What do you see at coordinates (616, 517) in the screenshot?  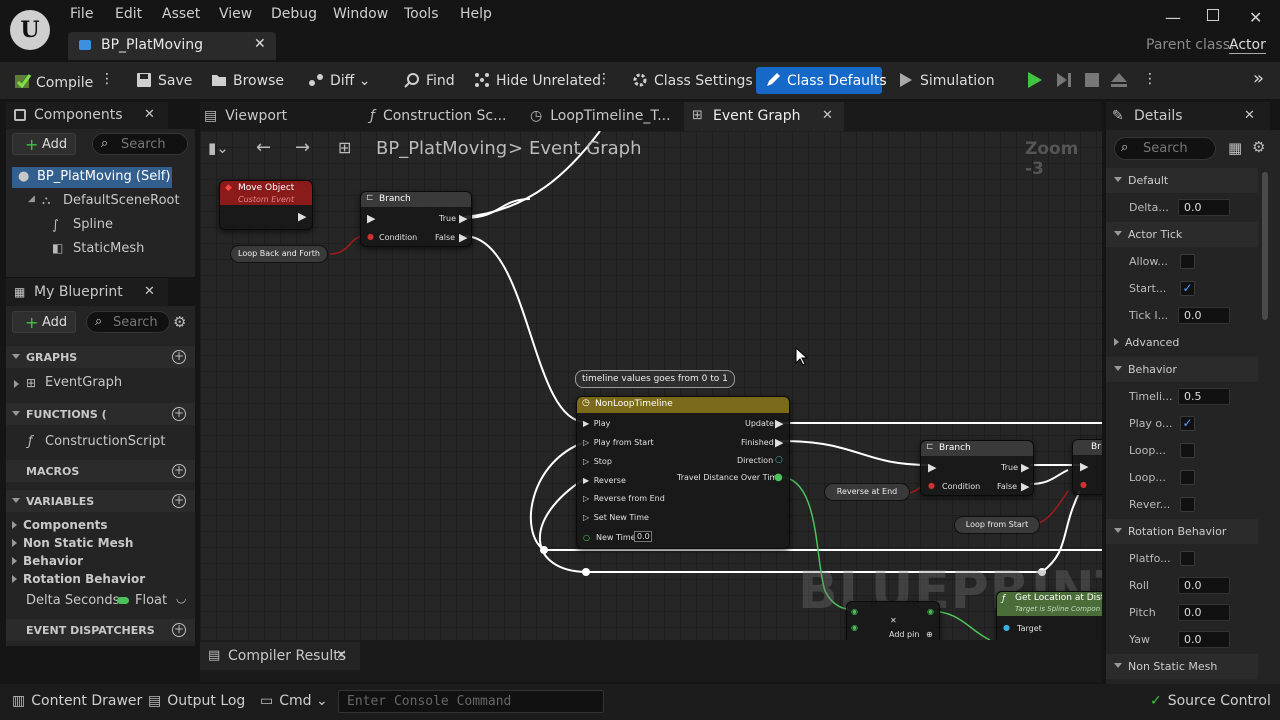 I see `timeline-set-new-time-pin: ▷ Set New Time` at bounding box center [616, 517].